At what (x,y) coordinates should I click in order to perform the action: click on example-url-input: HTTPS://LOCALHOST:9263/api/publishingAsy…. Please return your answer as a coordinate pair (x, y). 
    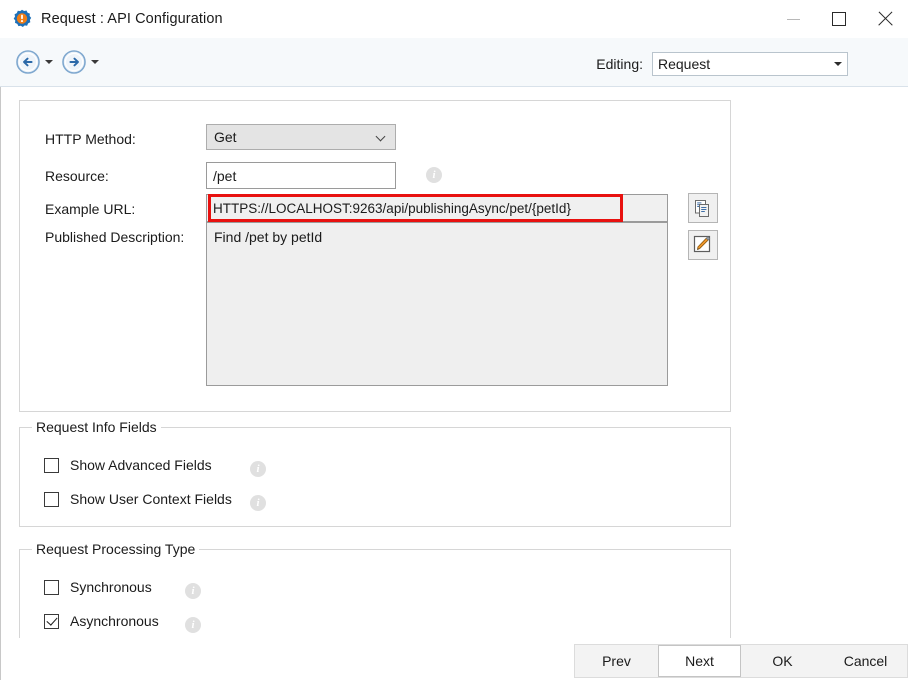
    Looking at the image, I should click on (437, 208).